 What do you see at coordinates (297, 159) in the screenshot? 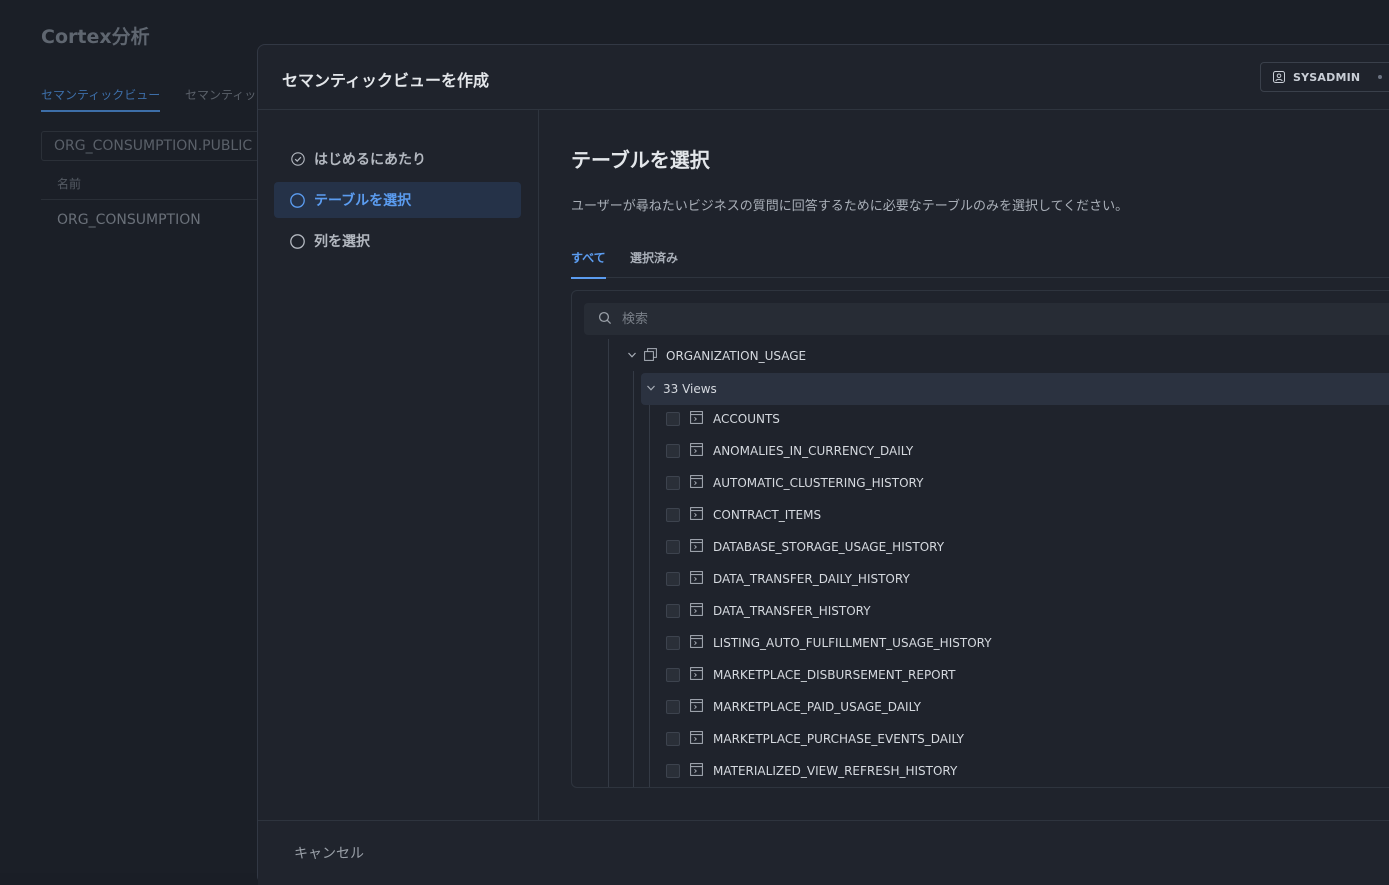
I see `check-circle-icon` at bounding box center [297, 159].